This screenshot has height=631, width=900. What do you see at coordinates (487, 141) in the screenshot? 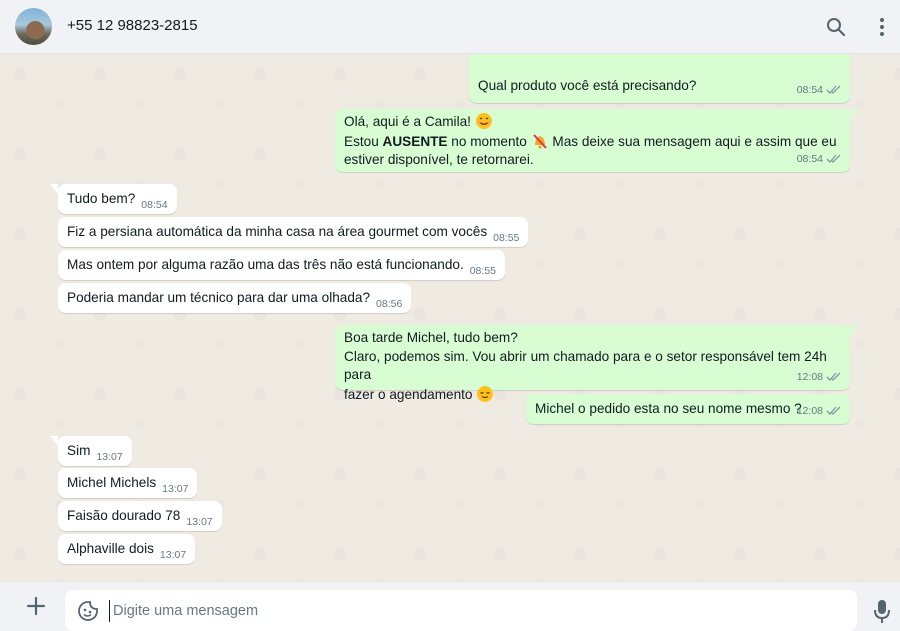
I see `message-text: no momento` at bounding box center [487, 141].